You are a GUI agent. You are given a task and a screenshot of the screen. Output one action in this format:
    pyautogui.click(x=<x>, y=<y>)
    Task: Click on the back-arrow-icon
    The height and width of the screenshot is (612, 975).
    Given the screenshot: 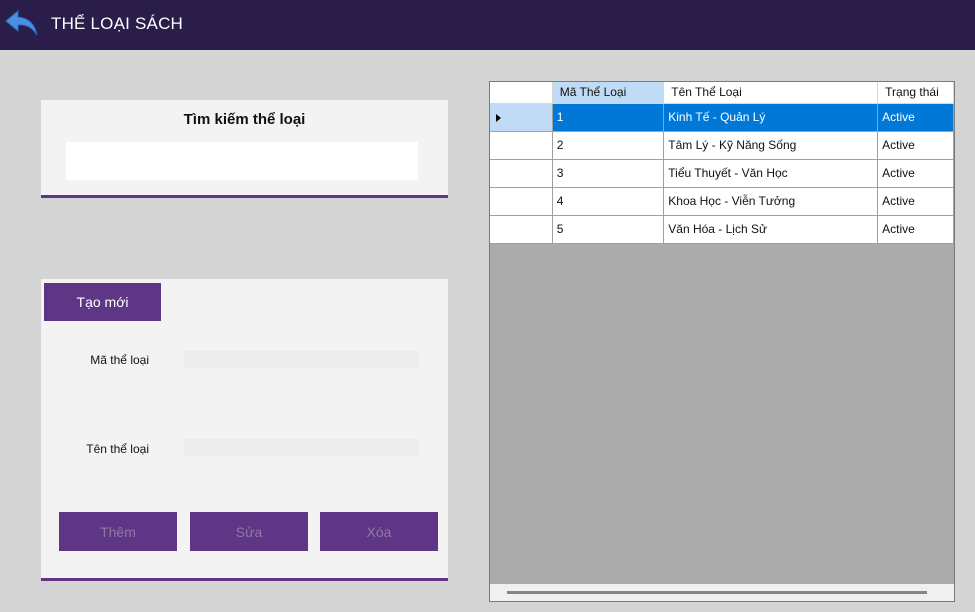 What is the action you would take?
    pyautogui.click(x=22, y=24)
    